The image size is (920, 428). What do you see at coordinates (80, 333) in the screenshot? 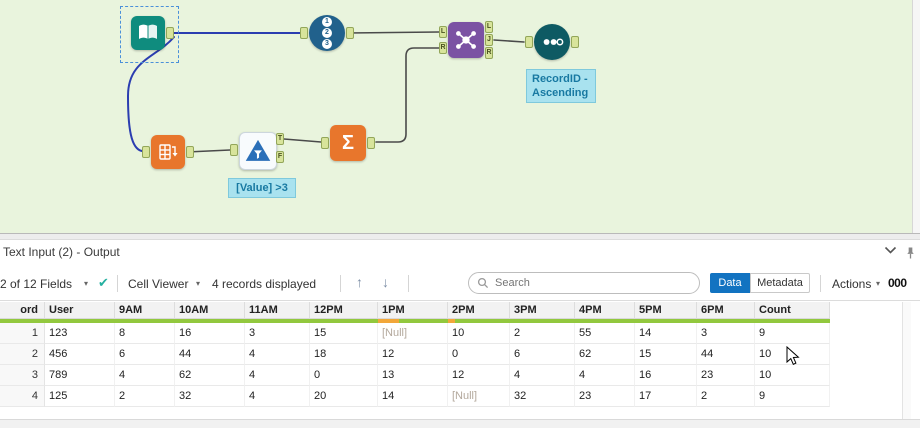
I see `table-cell: 123` at bounding box center [80, 333].